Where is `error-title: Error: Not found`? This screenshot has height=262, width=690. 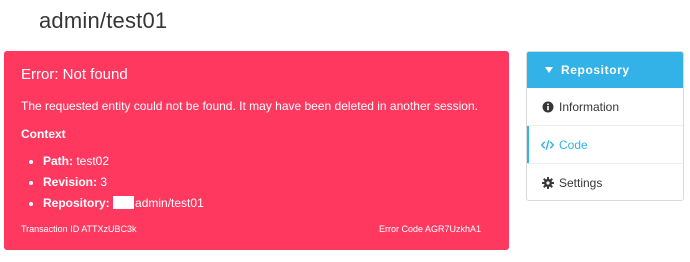
error-title: Error: Not found is located at coordinates (74, 74).